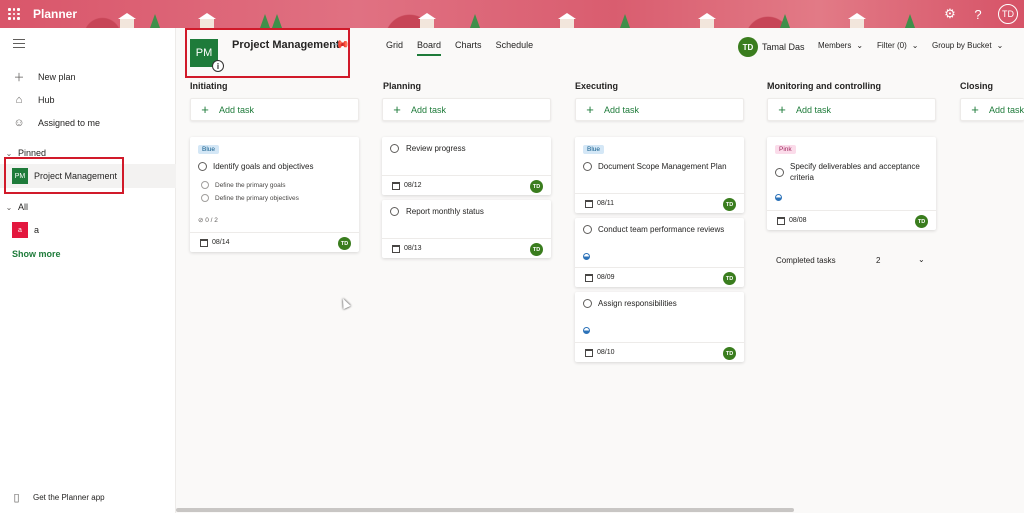 Image resolution: width=1024 pixels, height=513 pixels. What do you see at coordinates (782, 109) in the screenshot?
I see `plus-icon: +` at bounding box center [782, 109].